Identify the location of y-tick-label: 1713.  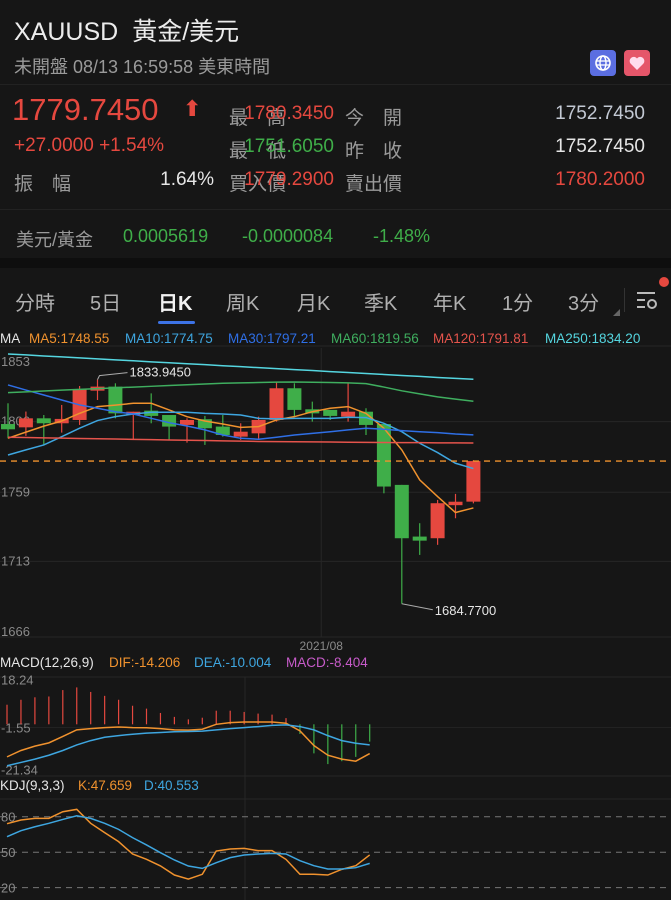
(15, 560).